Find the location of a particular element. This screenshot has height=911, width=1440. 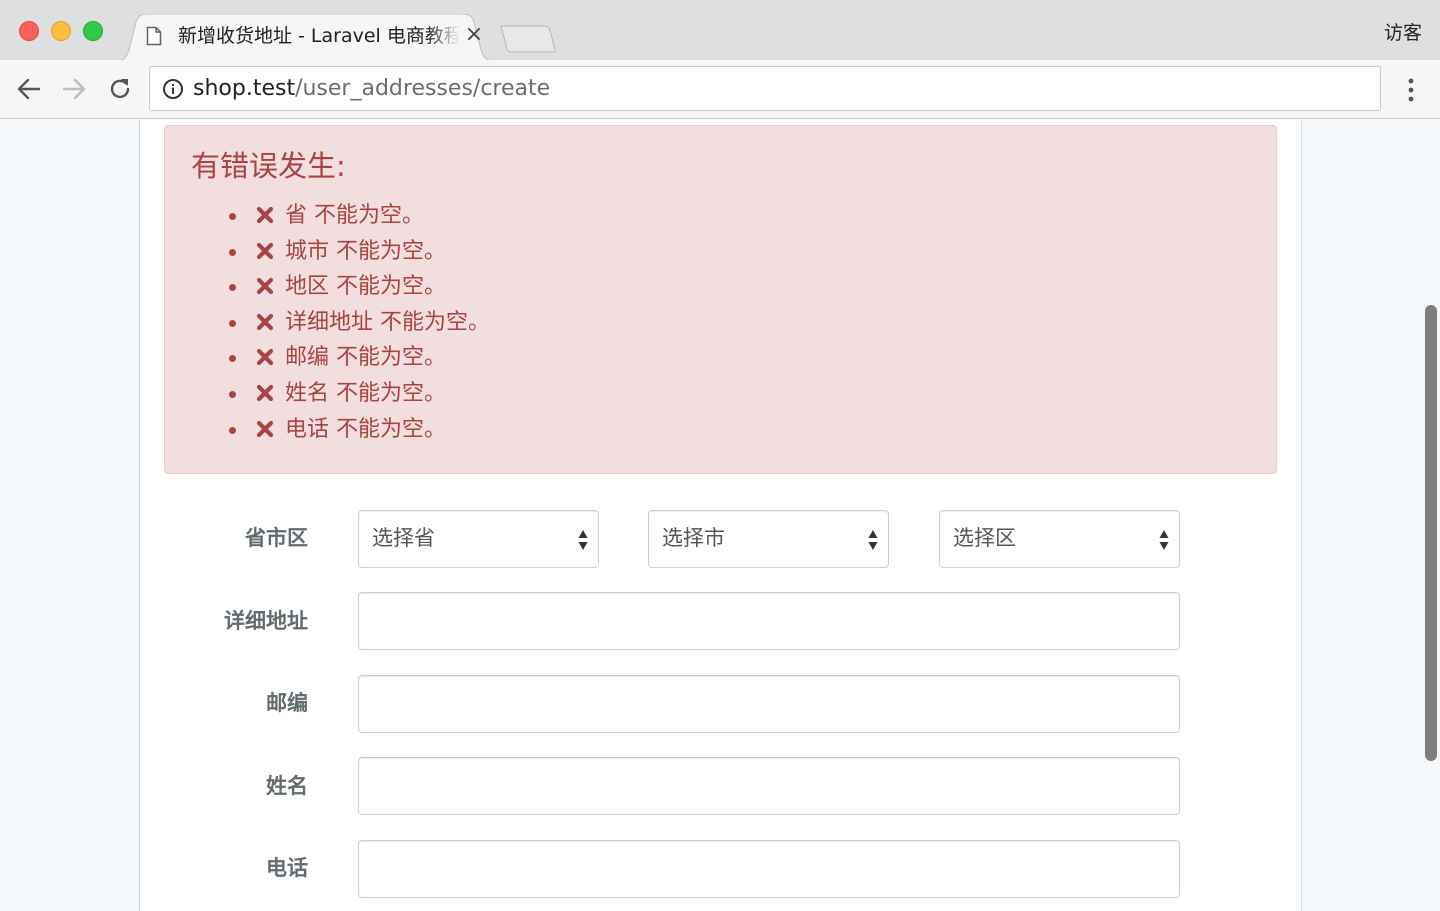

tab-close-icon: × is located at coordinates (474, 35).